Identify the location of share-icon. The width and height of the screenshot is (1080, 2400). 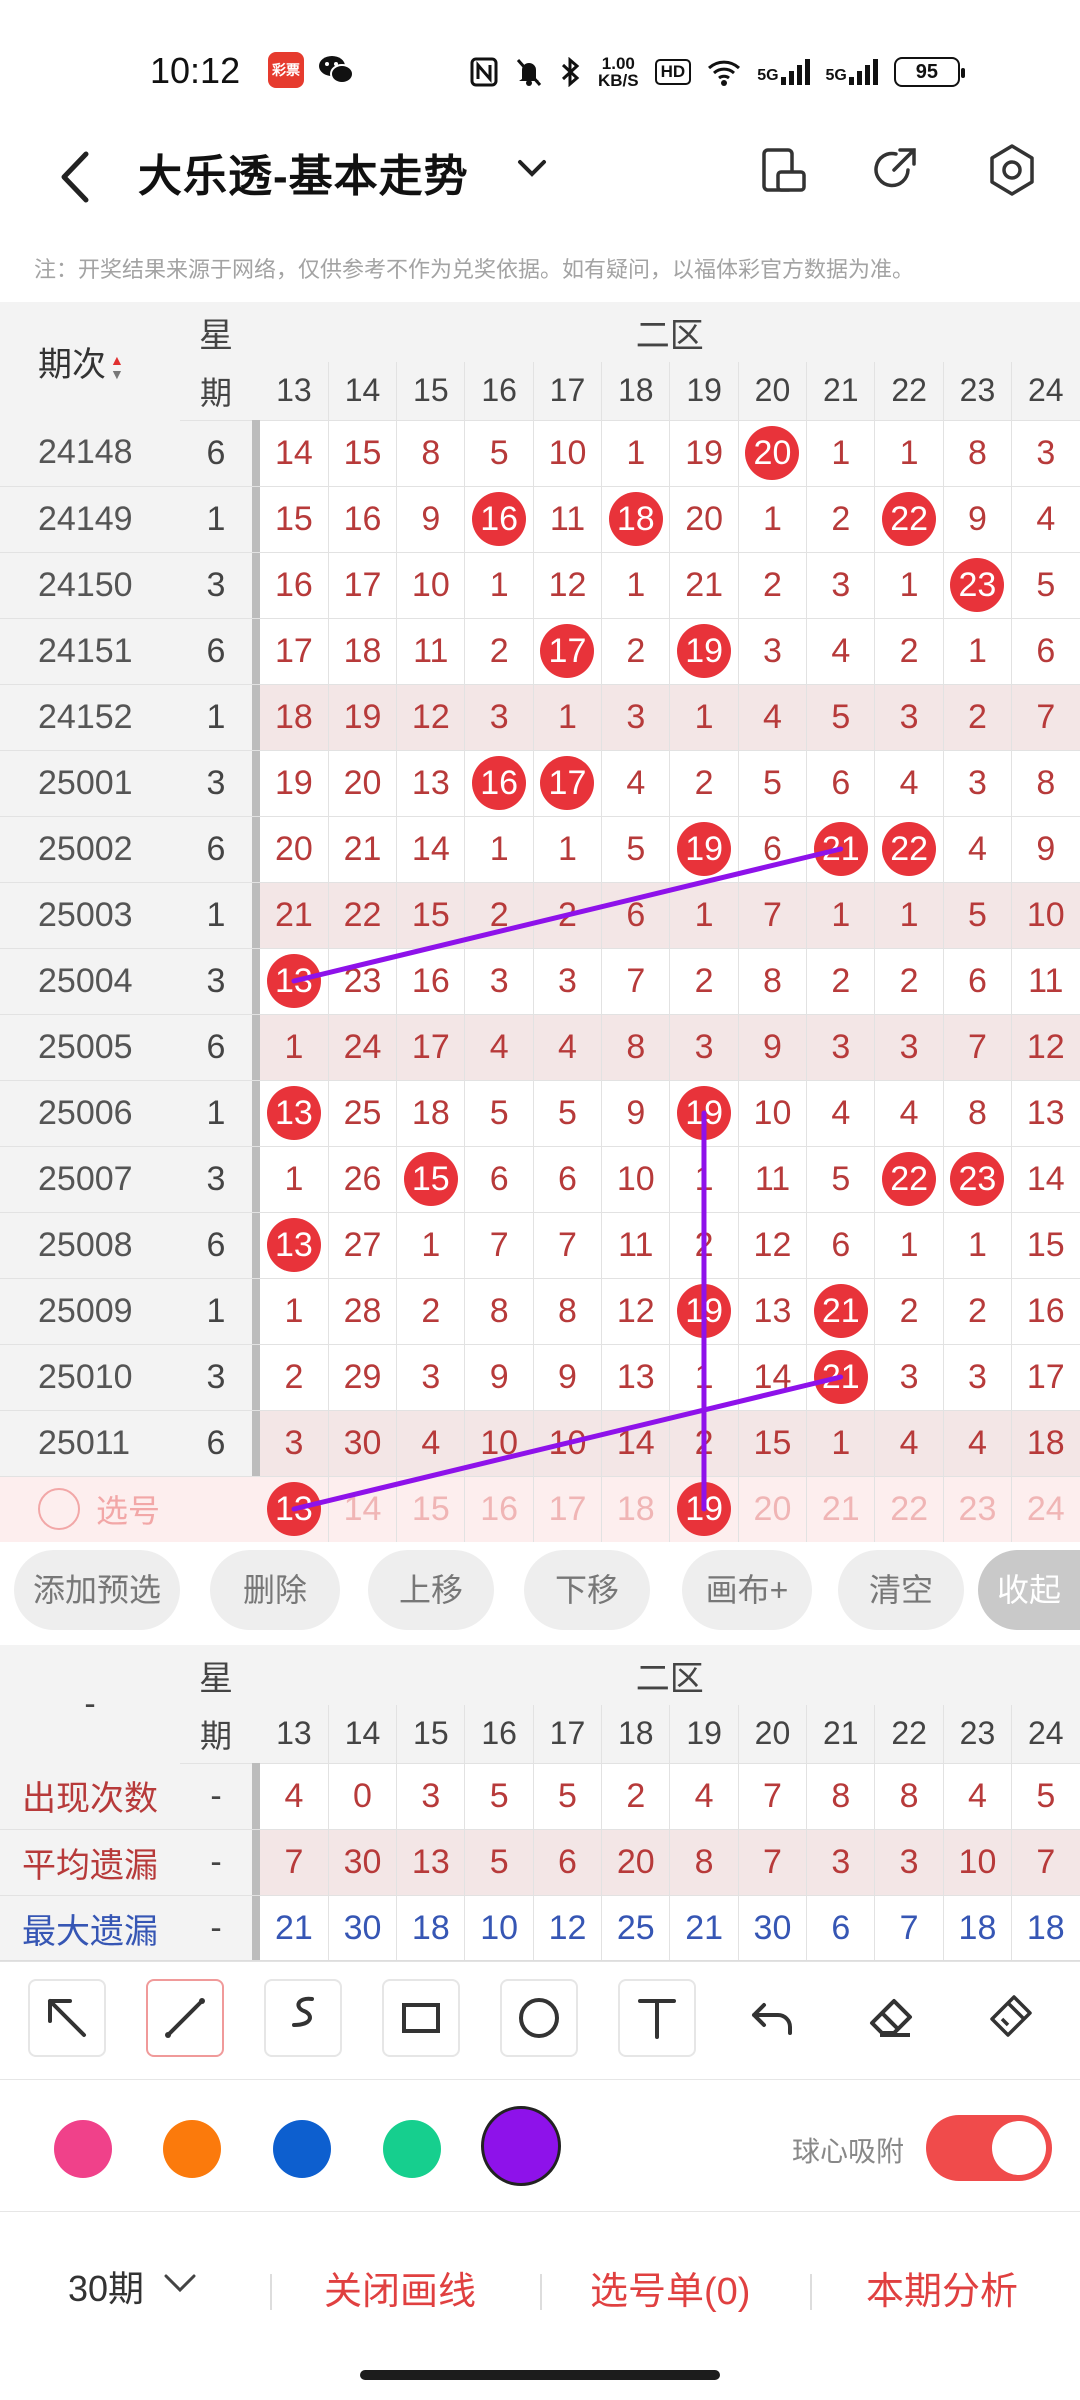
(894, 170).